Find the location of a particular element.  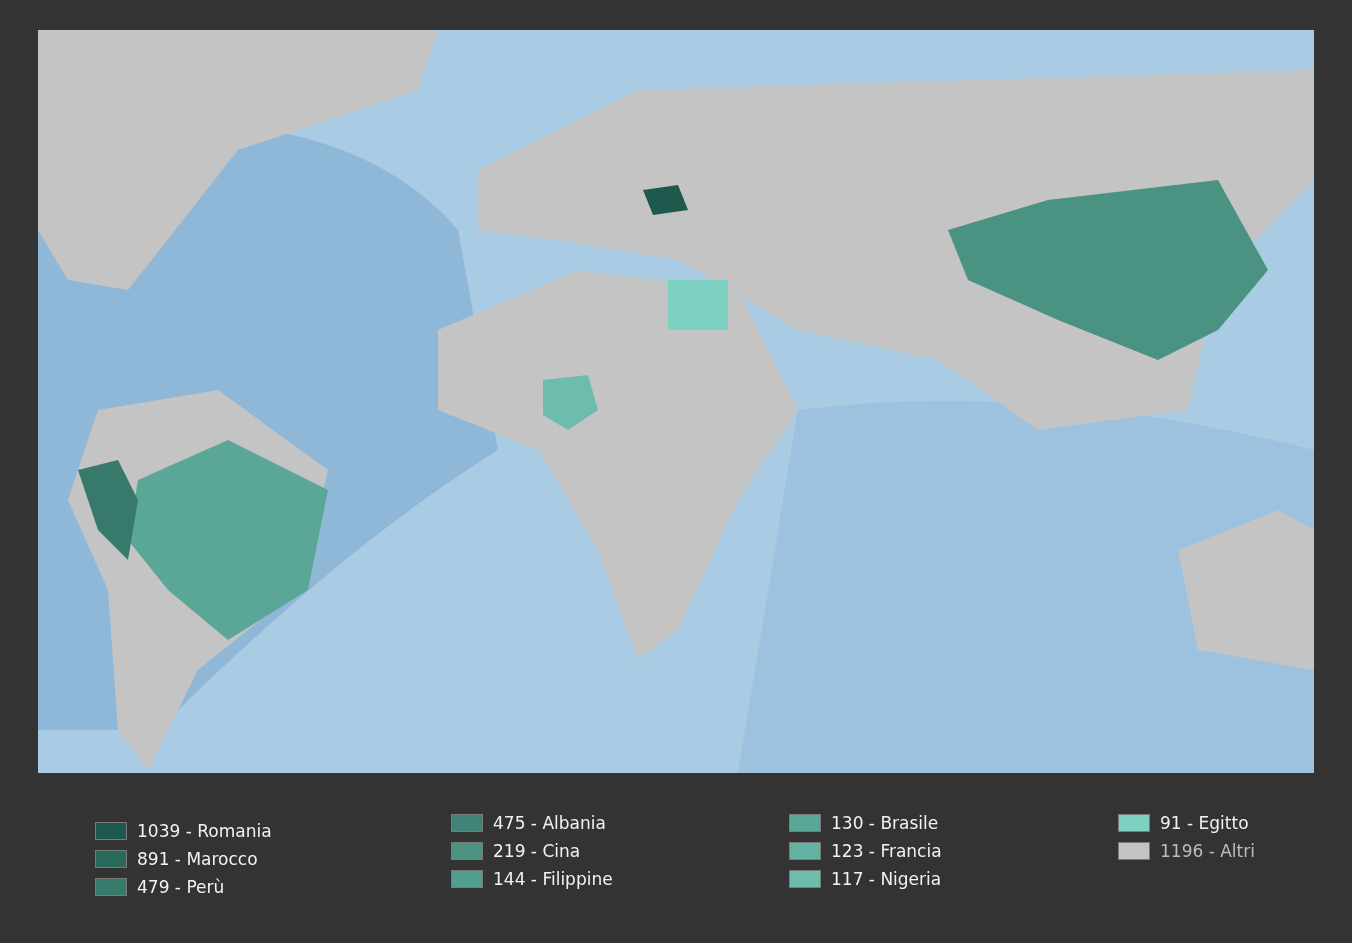

legend-label: 219 - Cina is located at coordinates (537, 851).